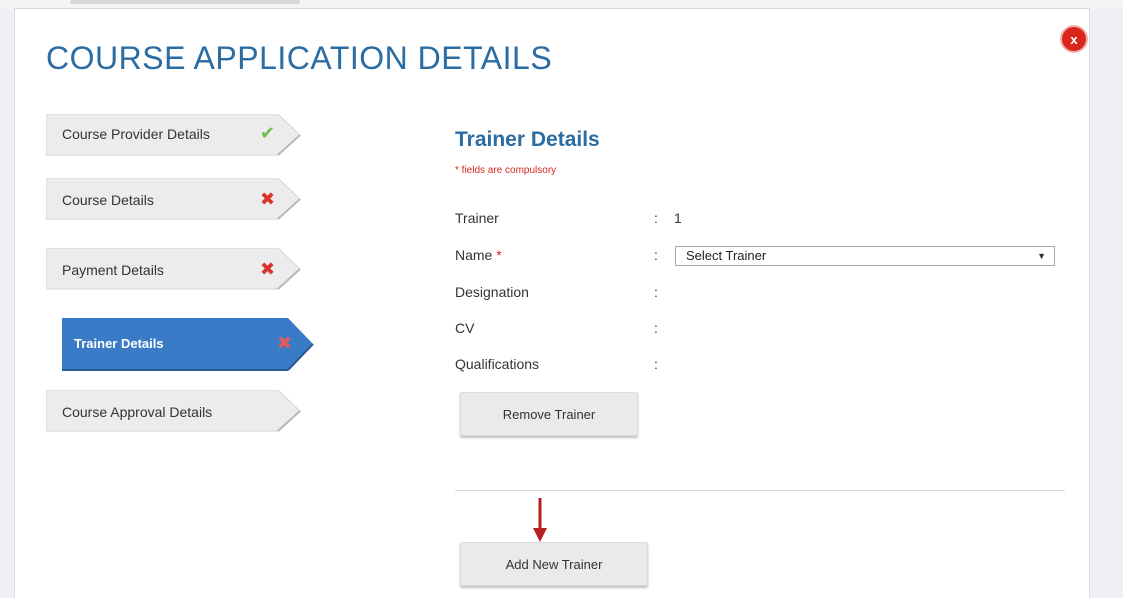 This screenshot has width=1123, height=598. I want to click on step-label: Course Details, so click(108, 200).